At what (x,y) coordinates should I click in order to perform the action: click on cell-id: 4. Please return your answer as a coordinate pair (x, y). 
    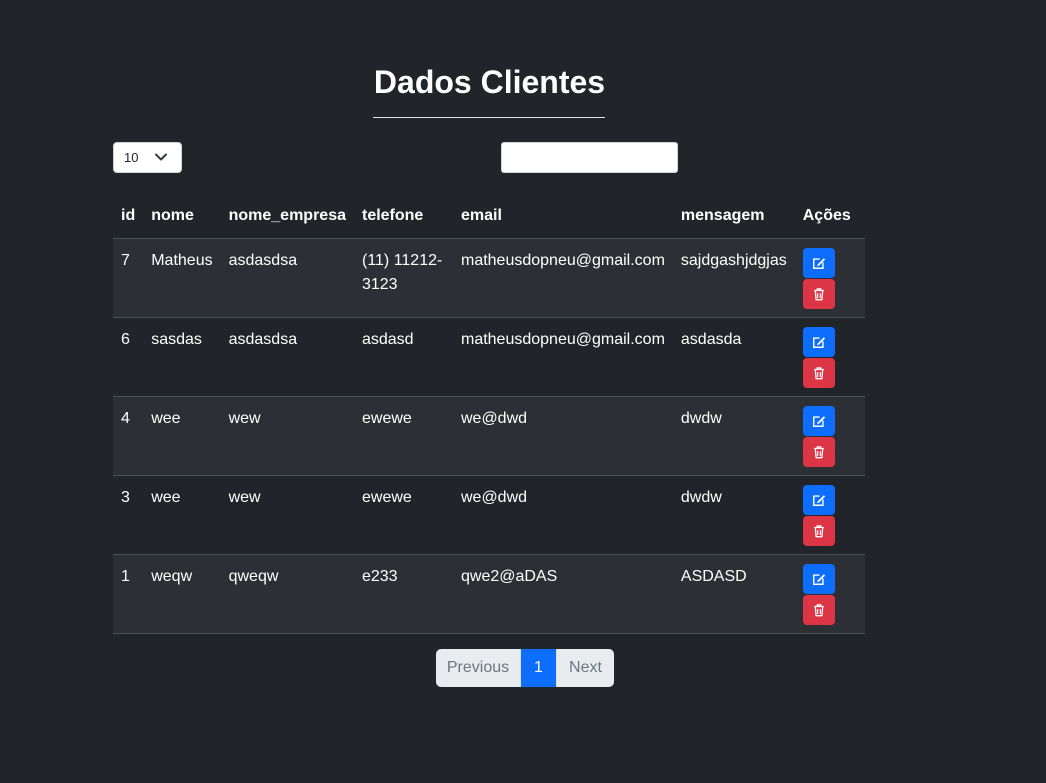
    Looking at the image, I should click on (128, 436).